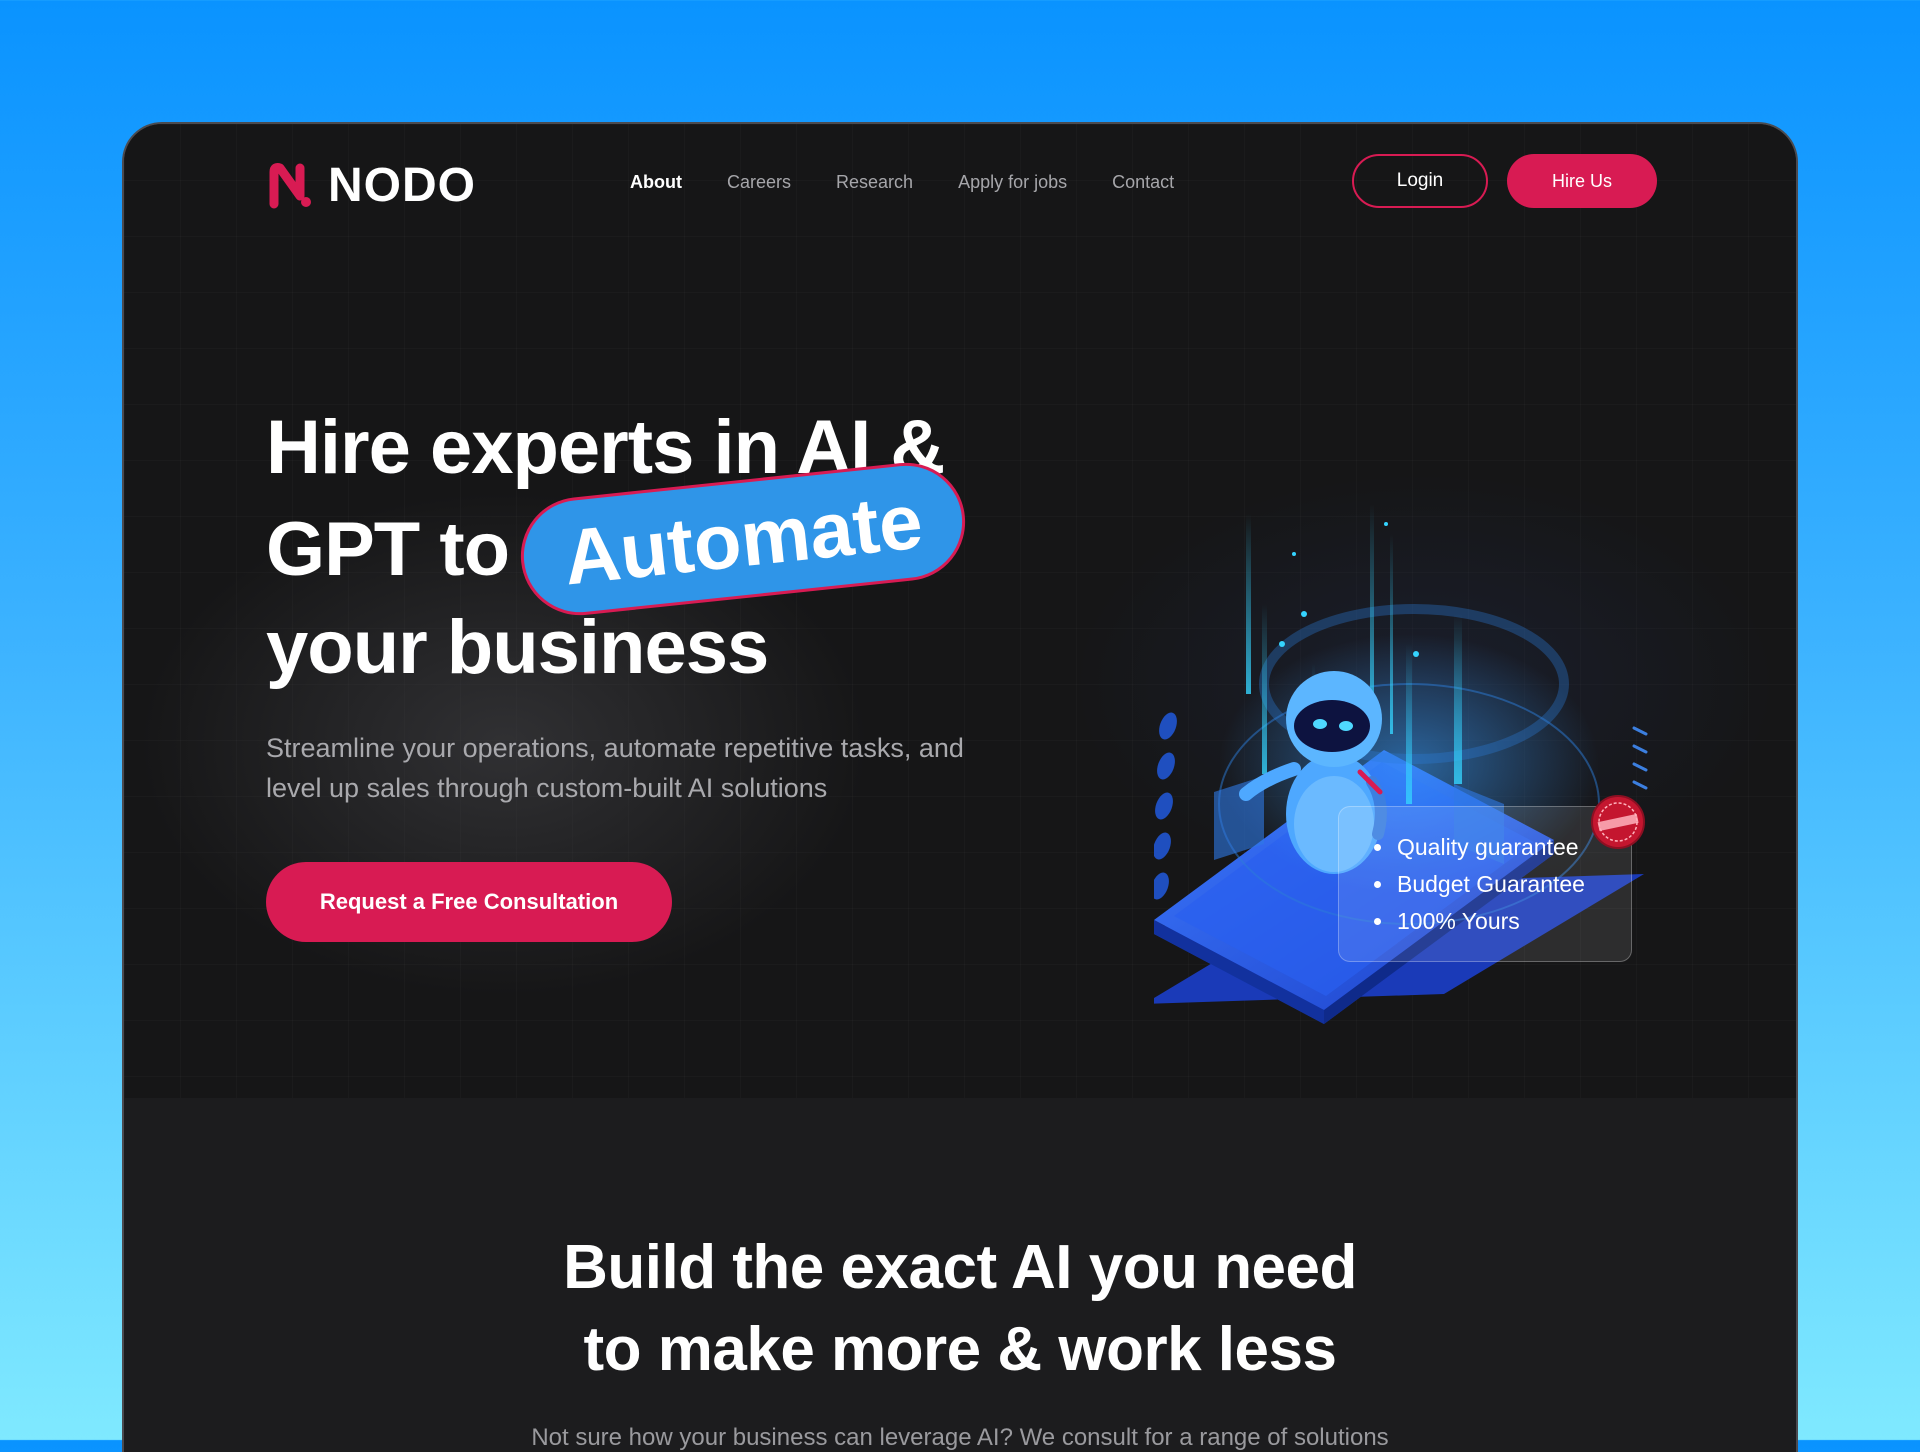  What do you see at coordinates (1582, 181) in the screenshot?
I see `hire-us-button: Hire Us` at bounding box center [1582, 181].